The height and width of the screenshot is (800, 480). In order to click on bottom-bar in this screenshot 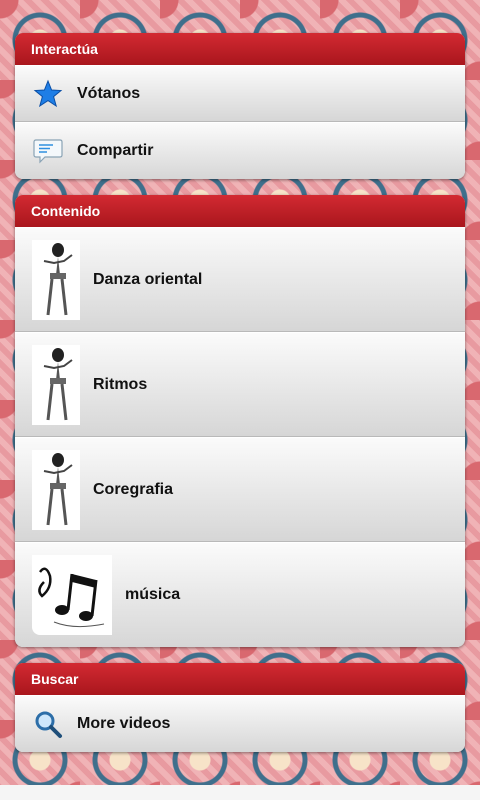, I will do `click(240, 792)`.